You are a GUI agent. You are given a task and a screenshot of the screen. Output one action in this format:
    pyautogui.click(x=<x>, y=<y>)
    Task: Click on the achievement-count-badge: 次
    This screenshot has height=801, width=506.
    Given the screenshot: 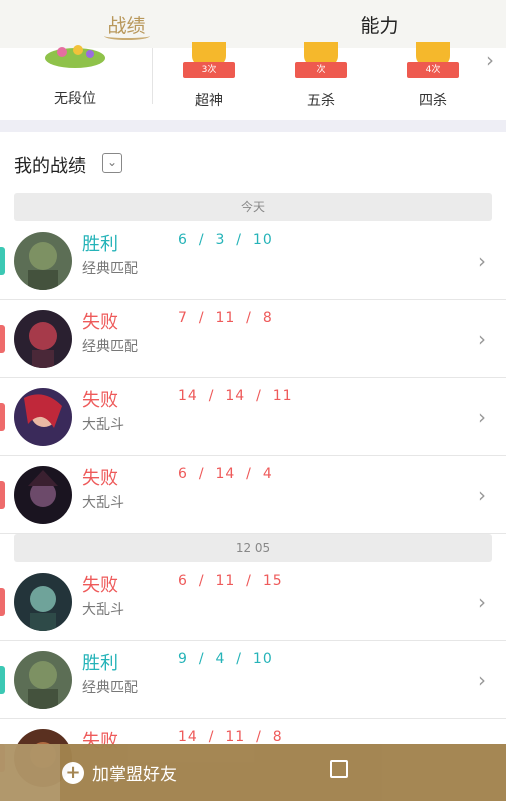 What is the action you would take?
    pyautogui.click(x=321, y=70)
    